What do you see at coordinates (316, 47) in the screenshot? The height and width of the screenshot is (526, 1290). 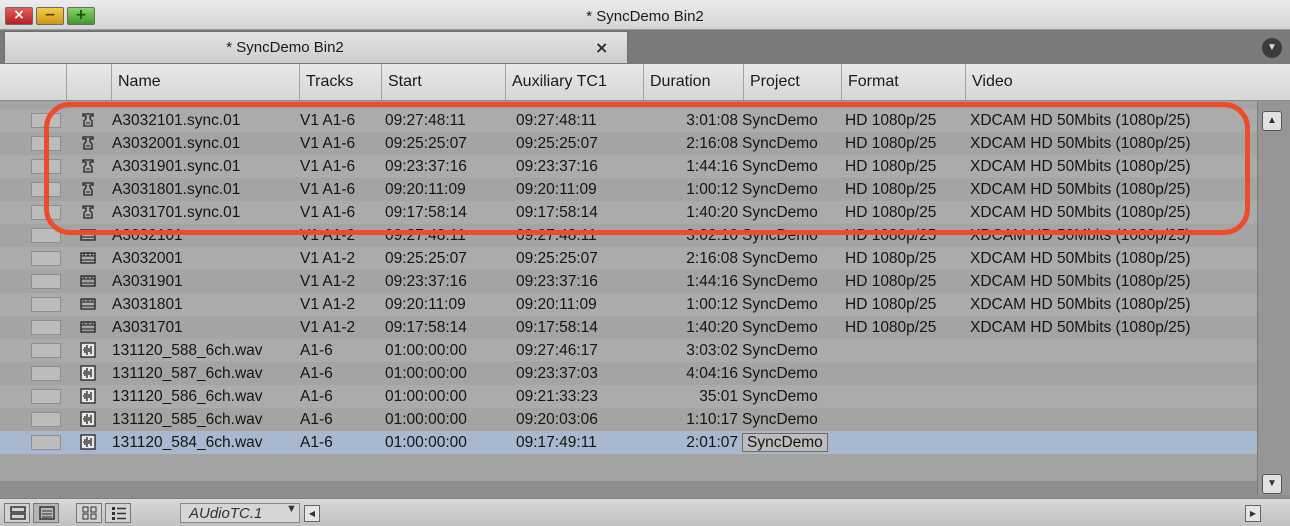 I see `tab-syncdemo-bin2: * SyncDemo Bin2 ×` at bounding box center [316, 47].